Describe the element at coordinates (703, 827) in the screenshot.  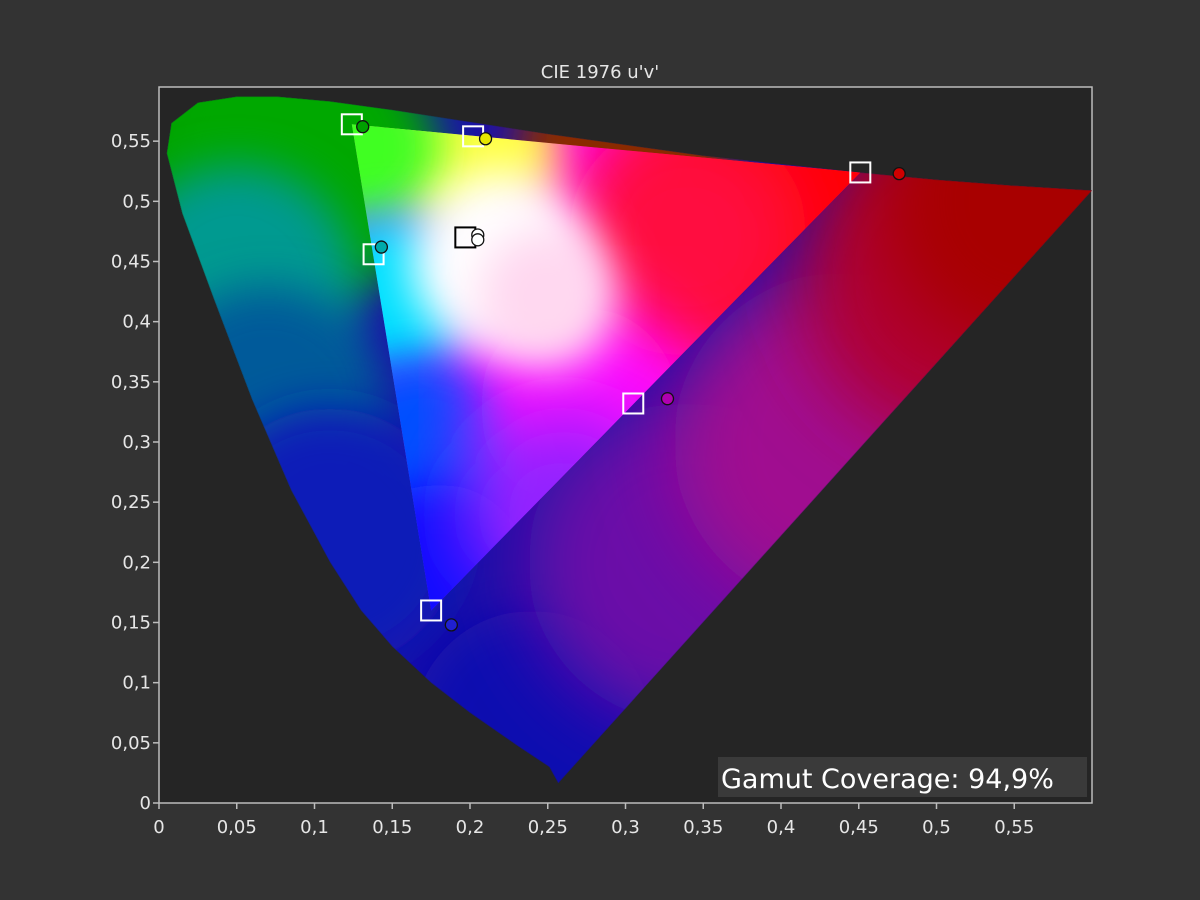
I see `x-tick-label: 0,35` at that location.